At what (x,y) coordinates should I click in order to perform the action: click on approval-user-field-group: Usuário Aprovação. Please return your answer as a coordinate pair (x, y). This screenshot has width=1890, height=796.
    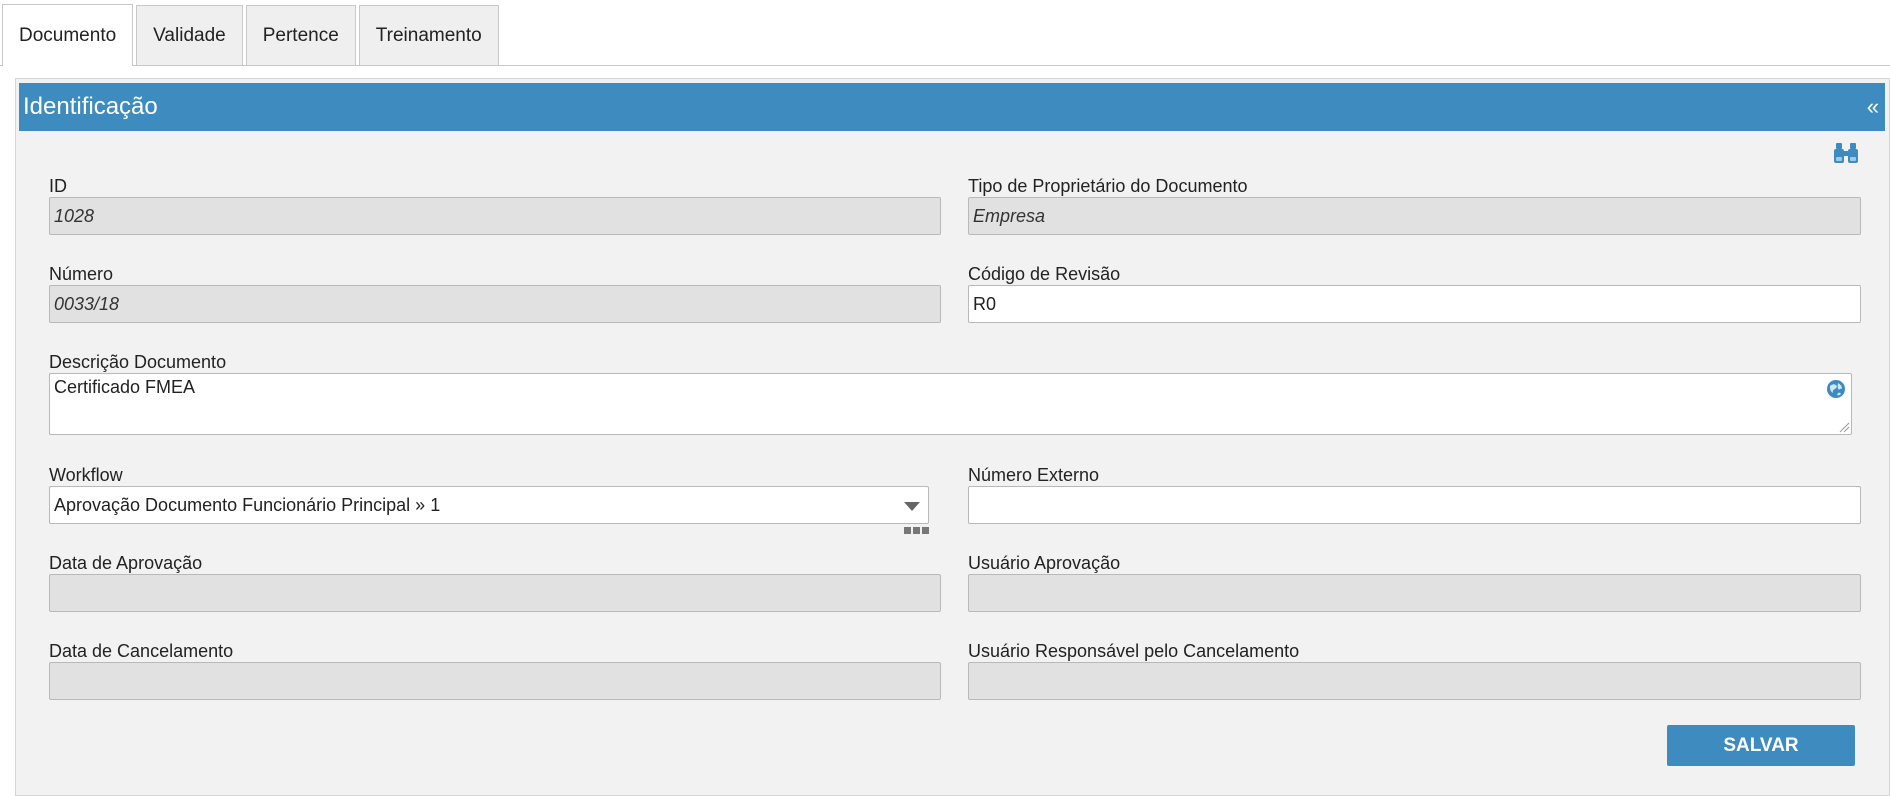
    Looking at the image, I should click on (1414, 582).